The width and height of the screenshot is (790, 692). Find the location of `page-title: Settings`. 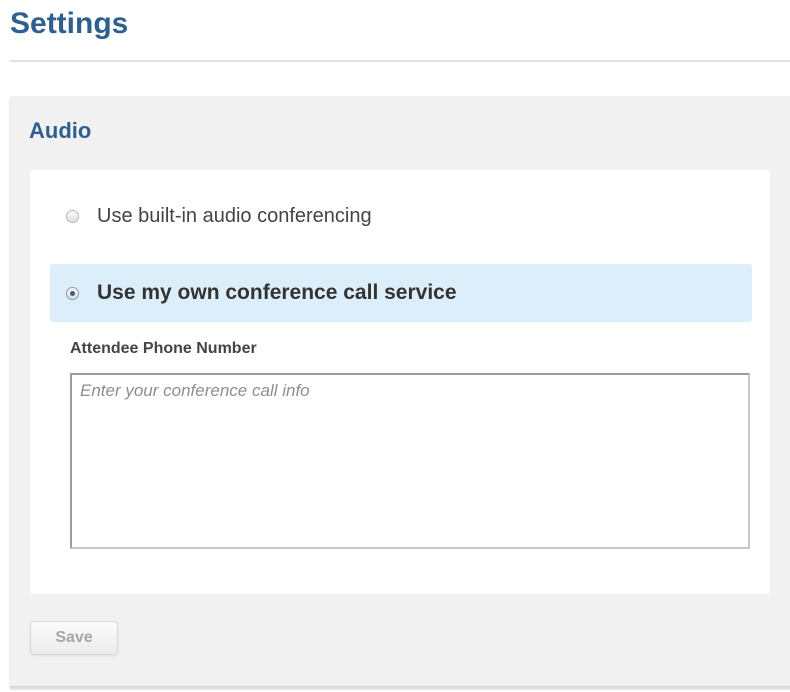

page-title: Settings is located at coordinates (69, 23).